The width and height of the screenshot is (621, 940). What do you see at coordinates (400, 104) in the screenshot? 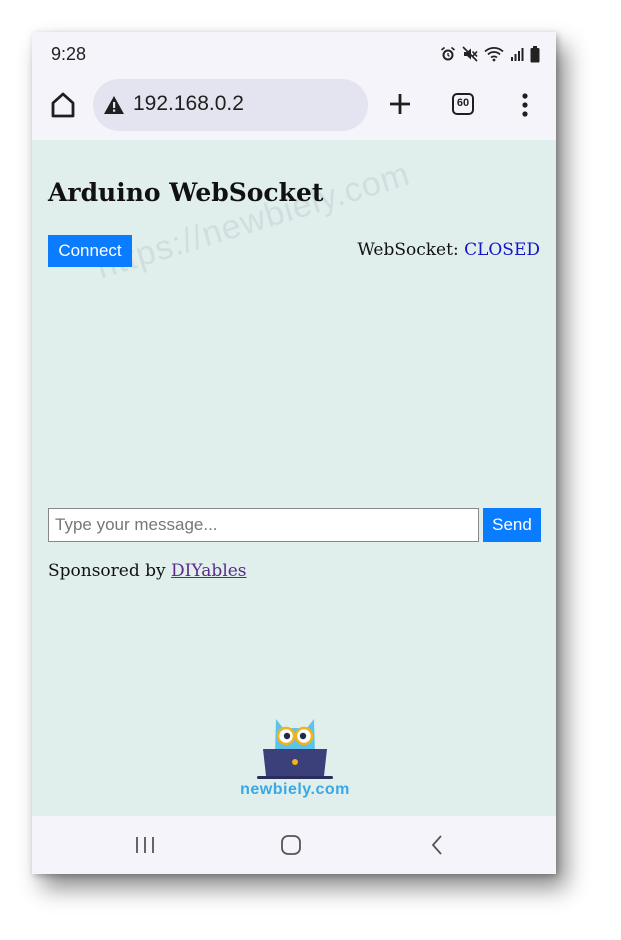
I see `new-tab-icon` at bounding box center [400, 104].